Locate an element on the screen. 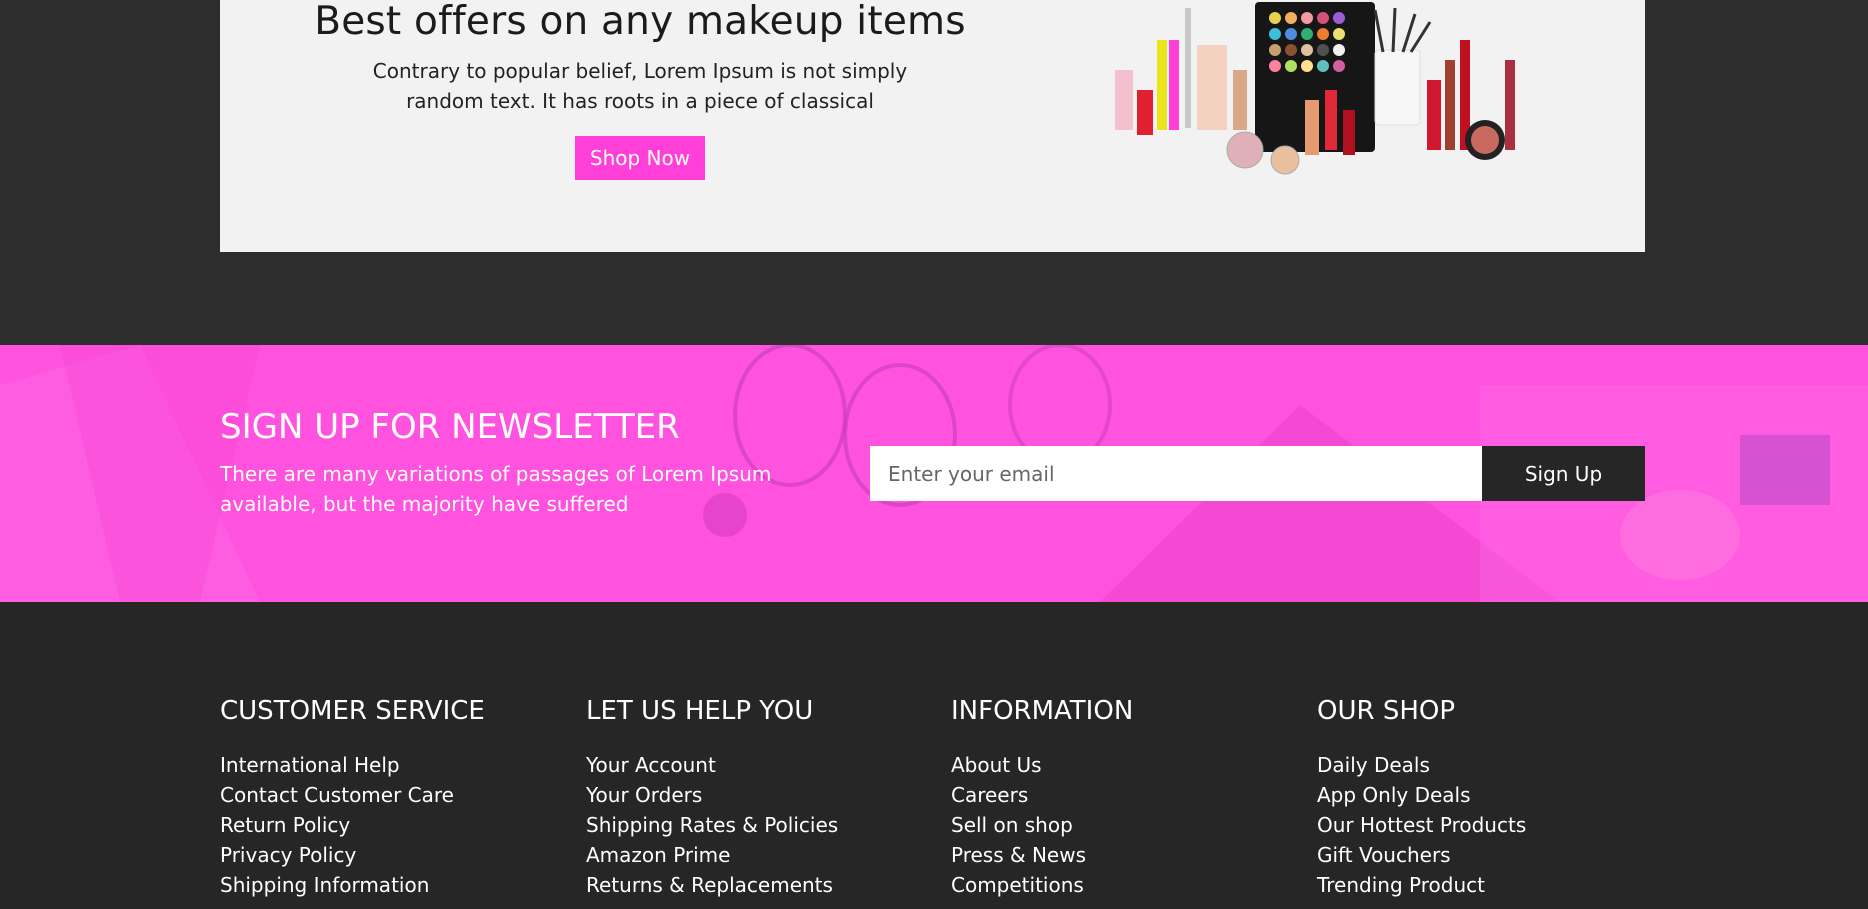 Image resolution: width=1868 pixels, height=909 pixels. offer-title: Best offers on any makeup items is located at coordinates (640, 22).